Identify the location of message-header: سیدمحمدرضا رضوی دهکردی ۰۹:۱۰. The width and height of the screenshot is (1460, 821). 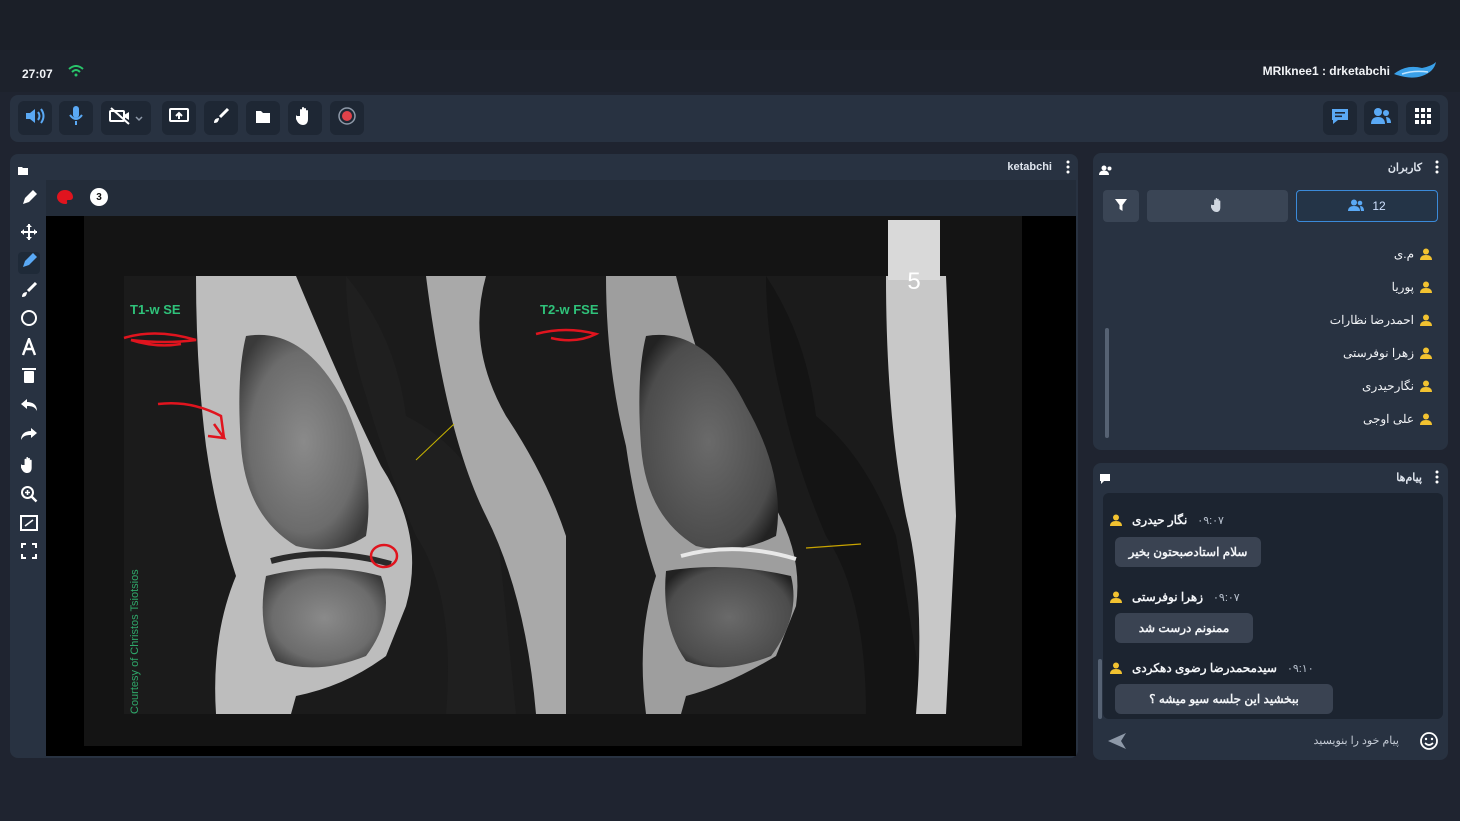
(1212, 668).